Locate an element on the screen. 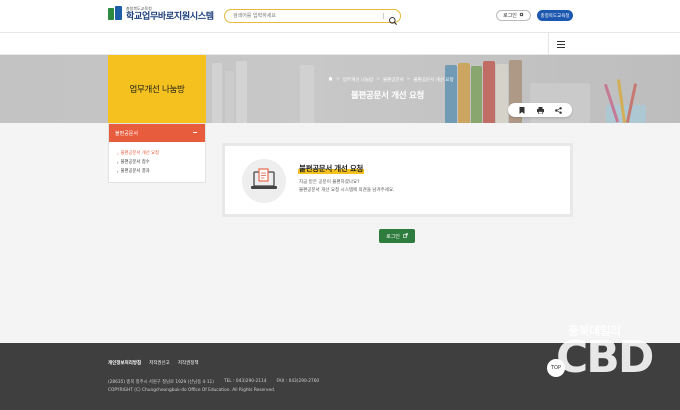 Image resolution: width=680 pixels, height=410 pixels. login-button: 로그인 is located at coordinates (397, 236).